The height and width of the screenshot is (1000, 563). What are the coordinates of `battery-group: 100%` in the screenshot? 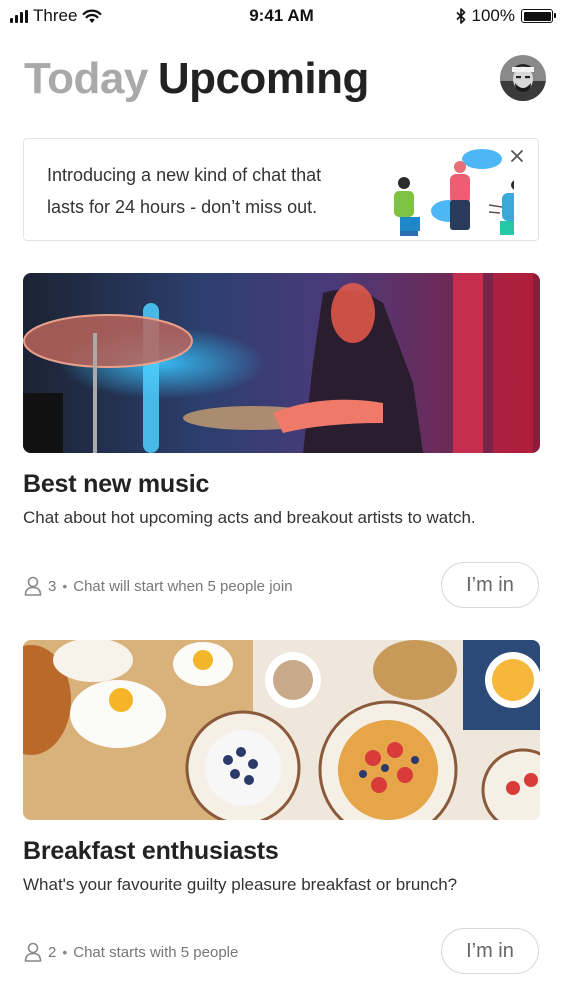 It's located at (505, 16).